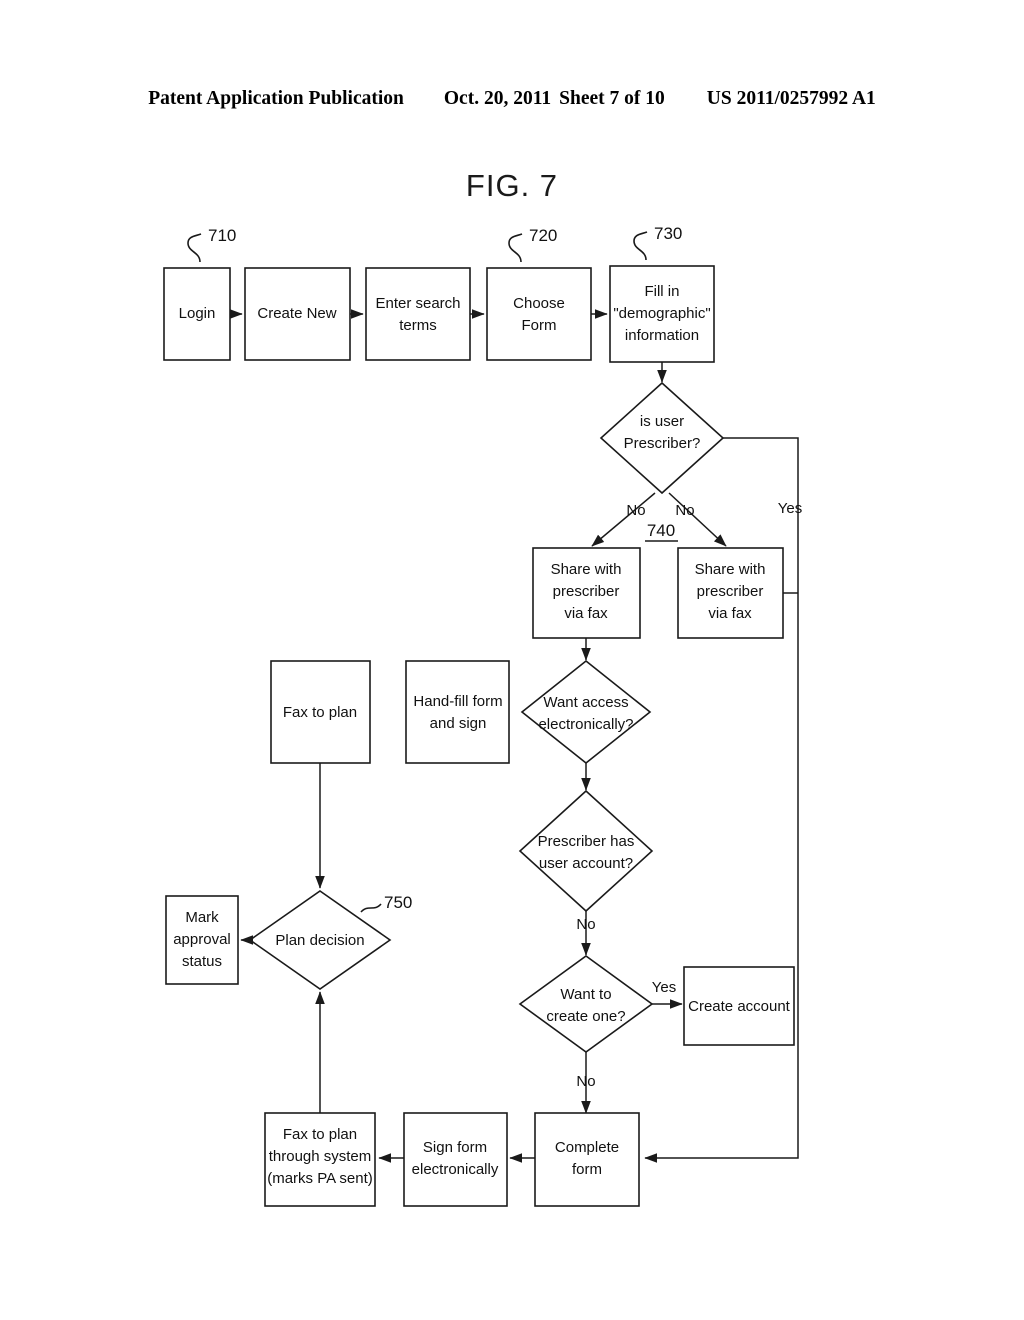  I want to click on ref-720: 720, so click(532, 244).